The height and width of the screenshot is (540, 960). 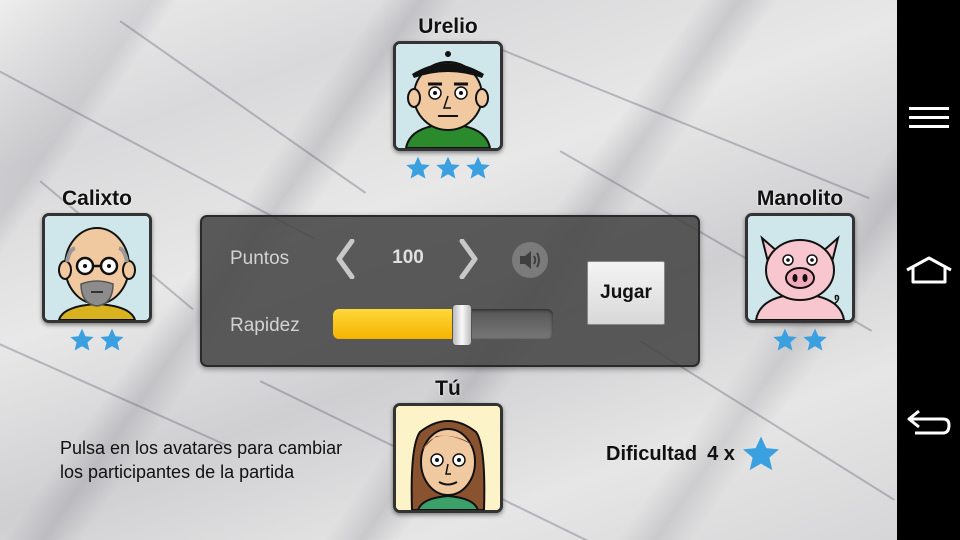 I want to click on speed-slider-handle, so click(x=461, y=325).